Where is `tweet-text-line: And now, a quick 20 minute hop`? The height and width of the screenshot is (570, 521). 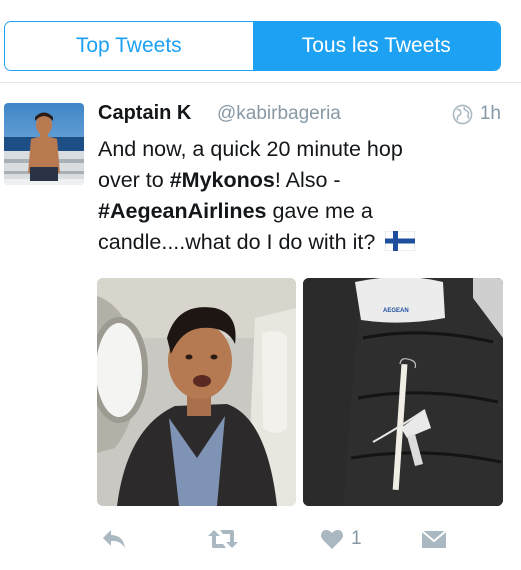 tweet-text-line: And now, a quick 20 minute hop is located at coordinates (298, 149).